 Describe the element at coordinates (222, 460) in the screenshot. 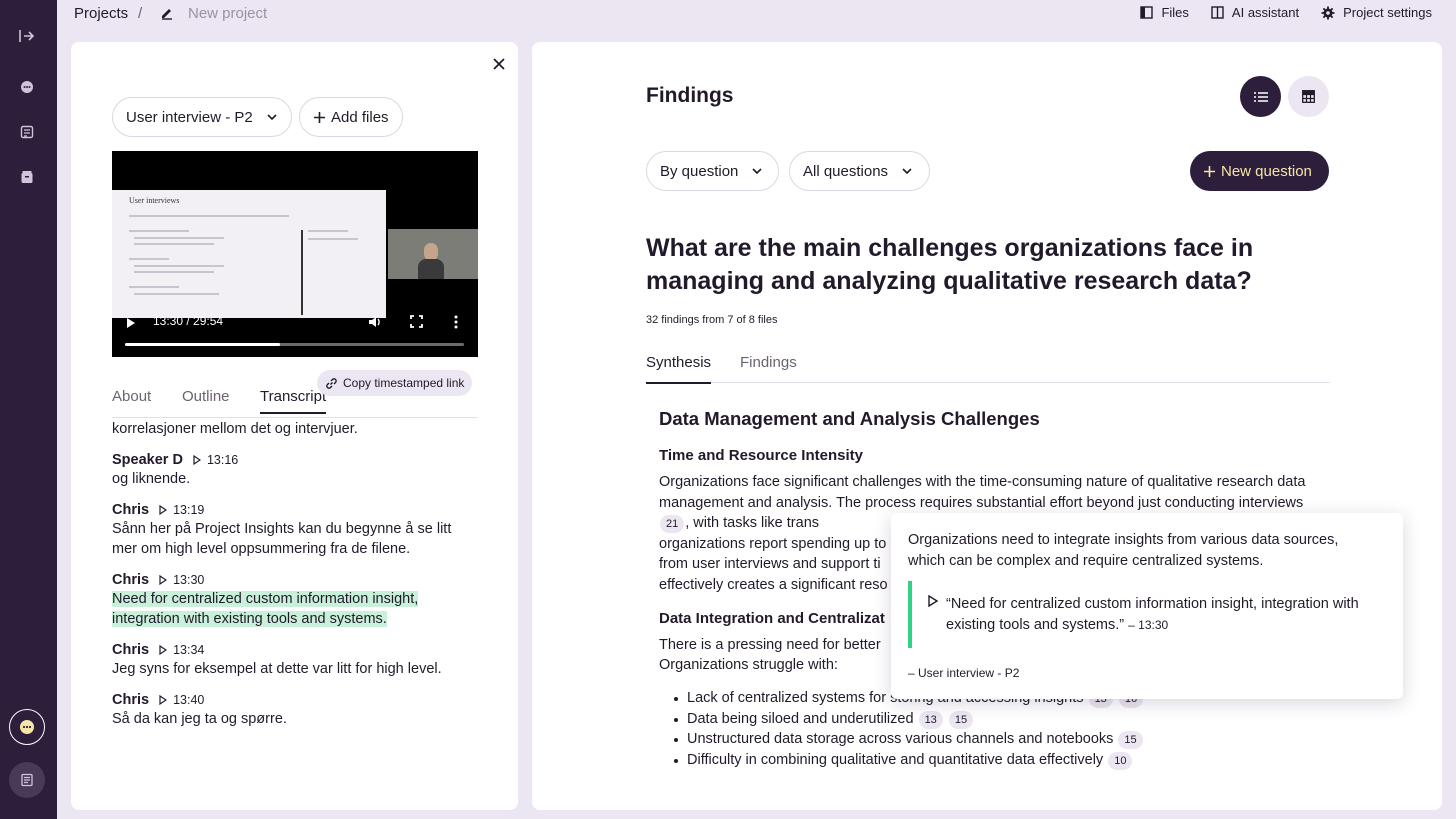

I see `timestamp: 13:16` at that location.